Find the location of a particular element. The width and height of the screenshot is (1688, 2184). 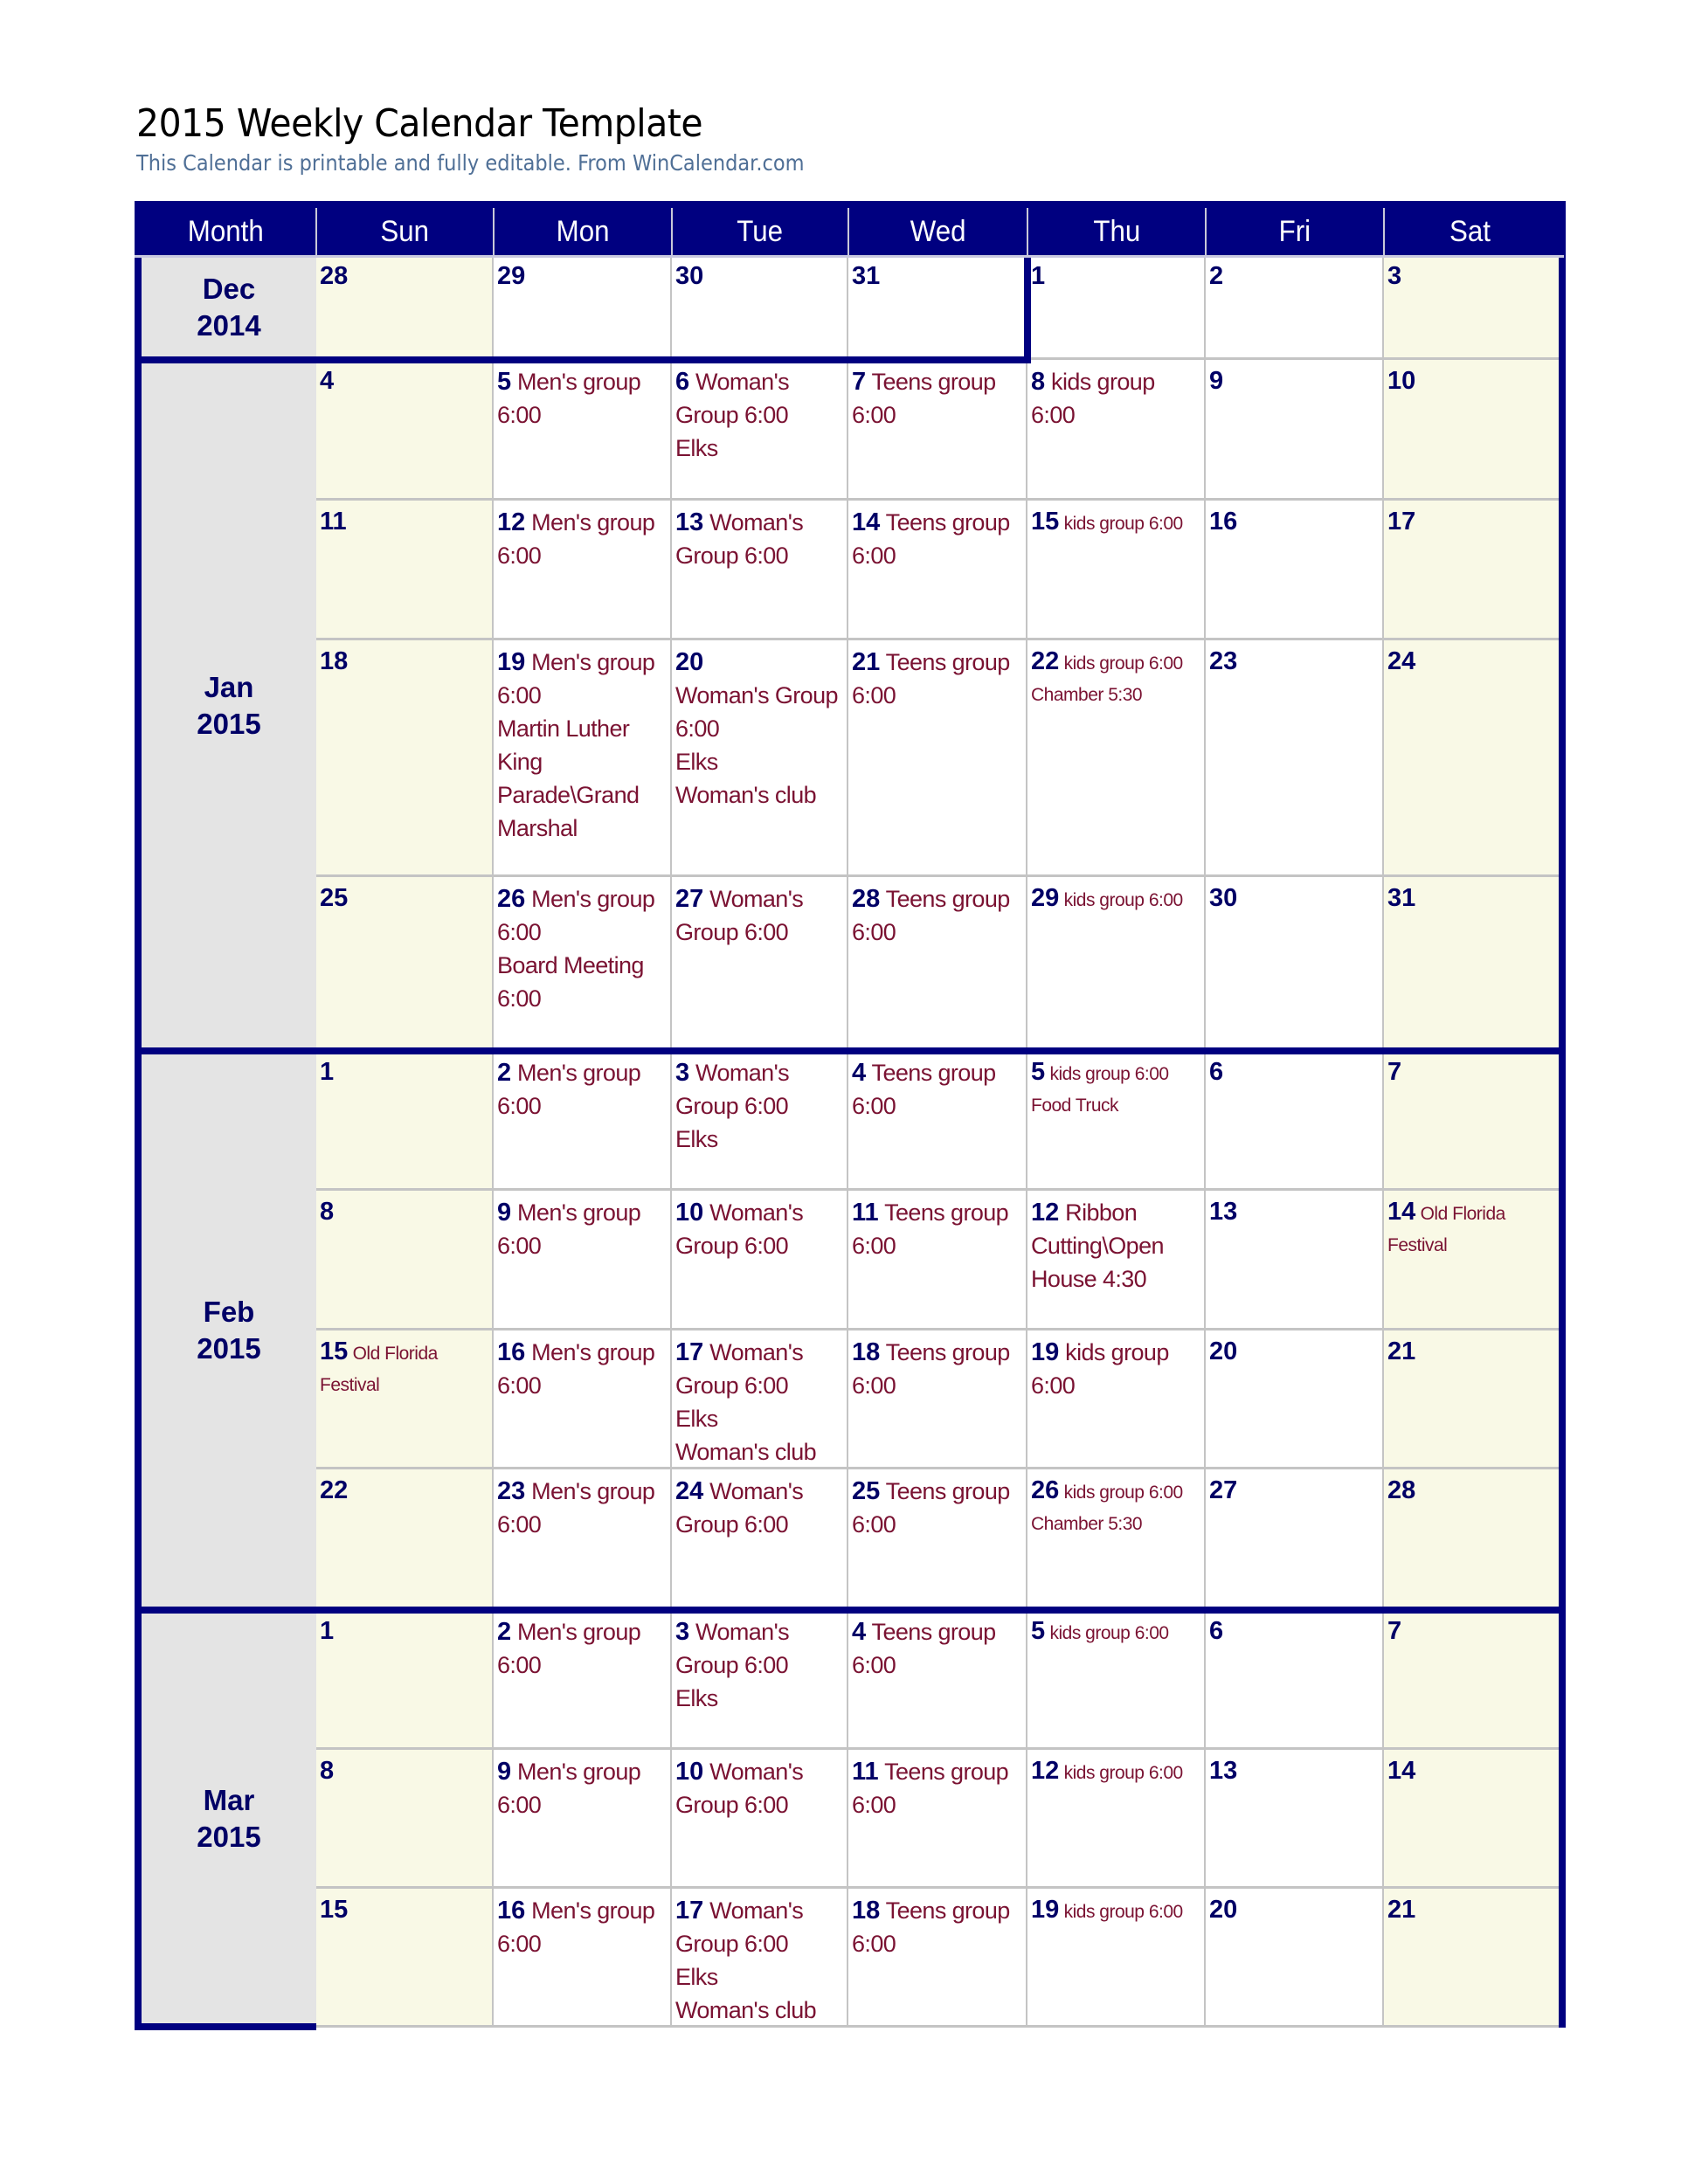

day-cell-fri: 16 is located at coordinates (1295, 570).